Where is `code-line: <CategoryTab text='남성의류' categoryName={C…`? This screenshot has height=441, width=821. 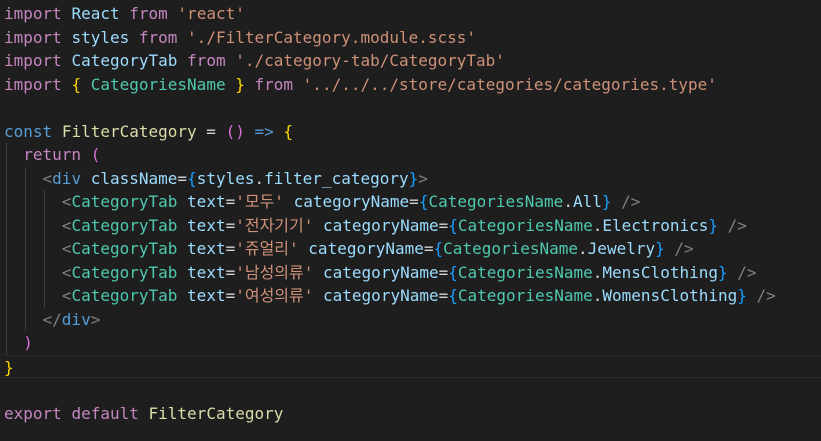 code-line: <CategoryTab text='남성의류' categoryName={C… is located at coordinates (410, 272).